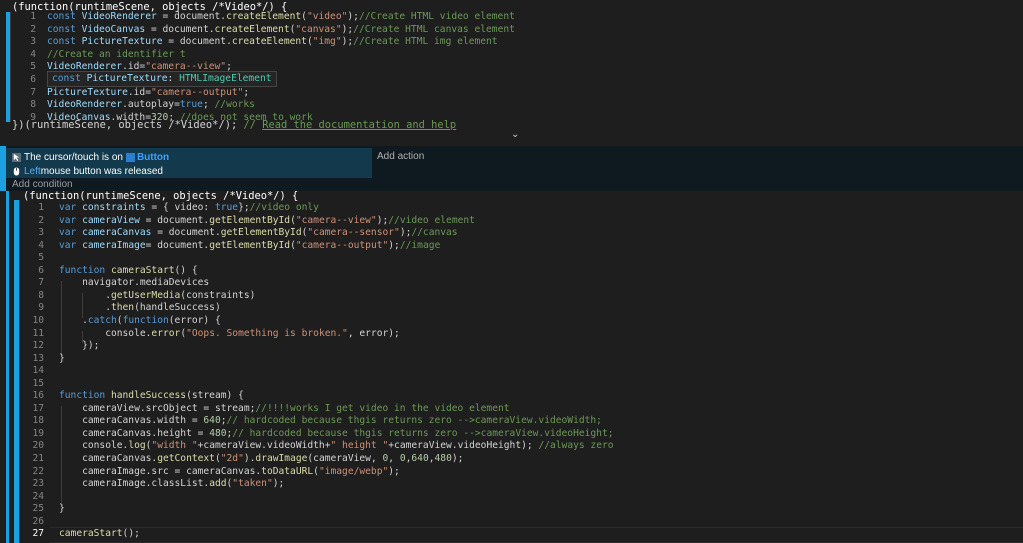  I want to click on footer-code: })(runtimeScene, objects /*Video*/);, so click(128, 125).